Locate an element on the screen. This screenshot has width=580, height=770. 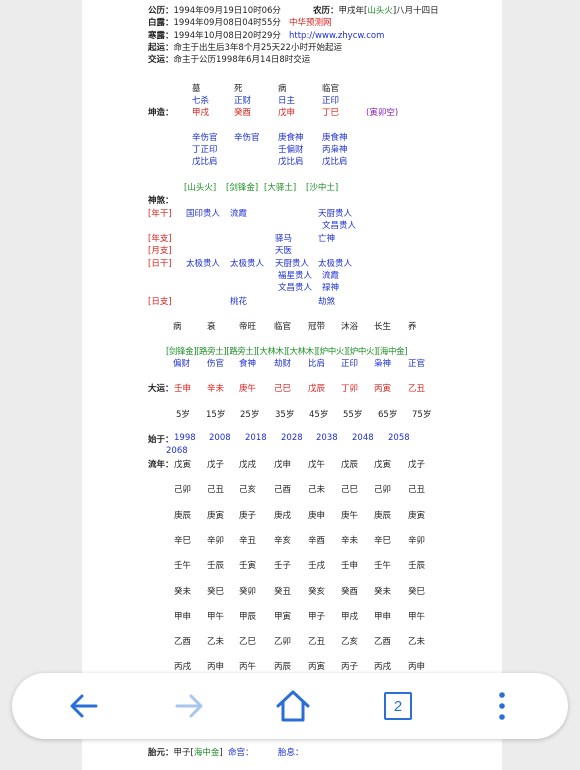
age-cell: 25岁 is located at coordinates (250, 415).